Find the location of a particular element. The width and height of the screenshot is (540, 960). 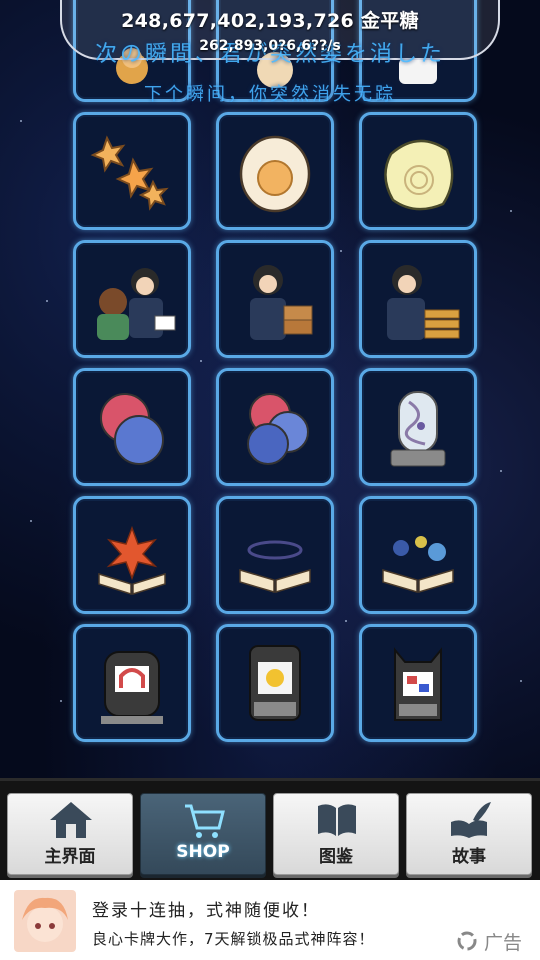

cart-icon is located at coordinates (205, 821).